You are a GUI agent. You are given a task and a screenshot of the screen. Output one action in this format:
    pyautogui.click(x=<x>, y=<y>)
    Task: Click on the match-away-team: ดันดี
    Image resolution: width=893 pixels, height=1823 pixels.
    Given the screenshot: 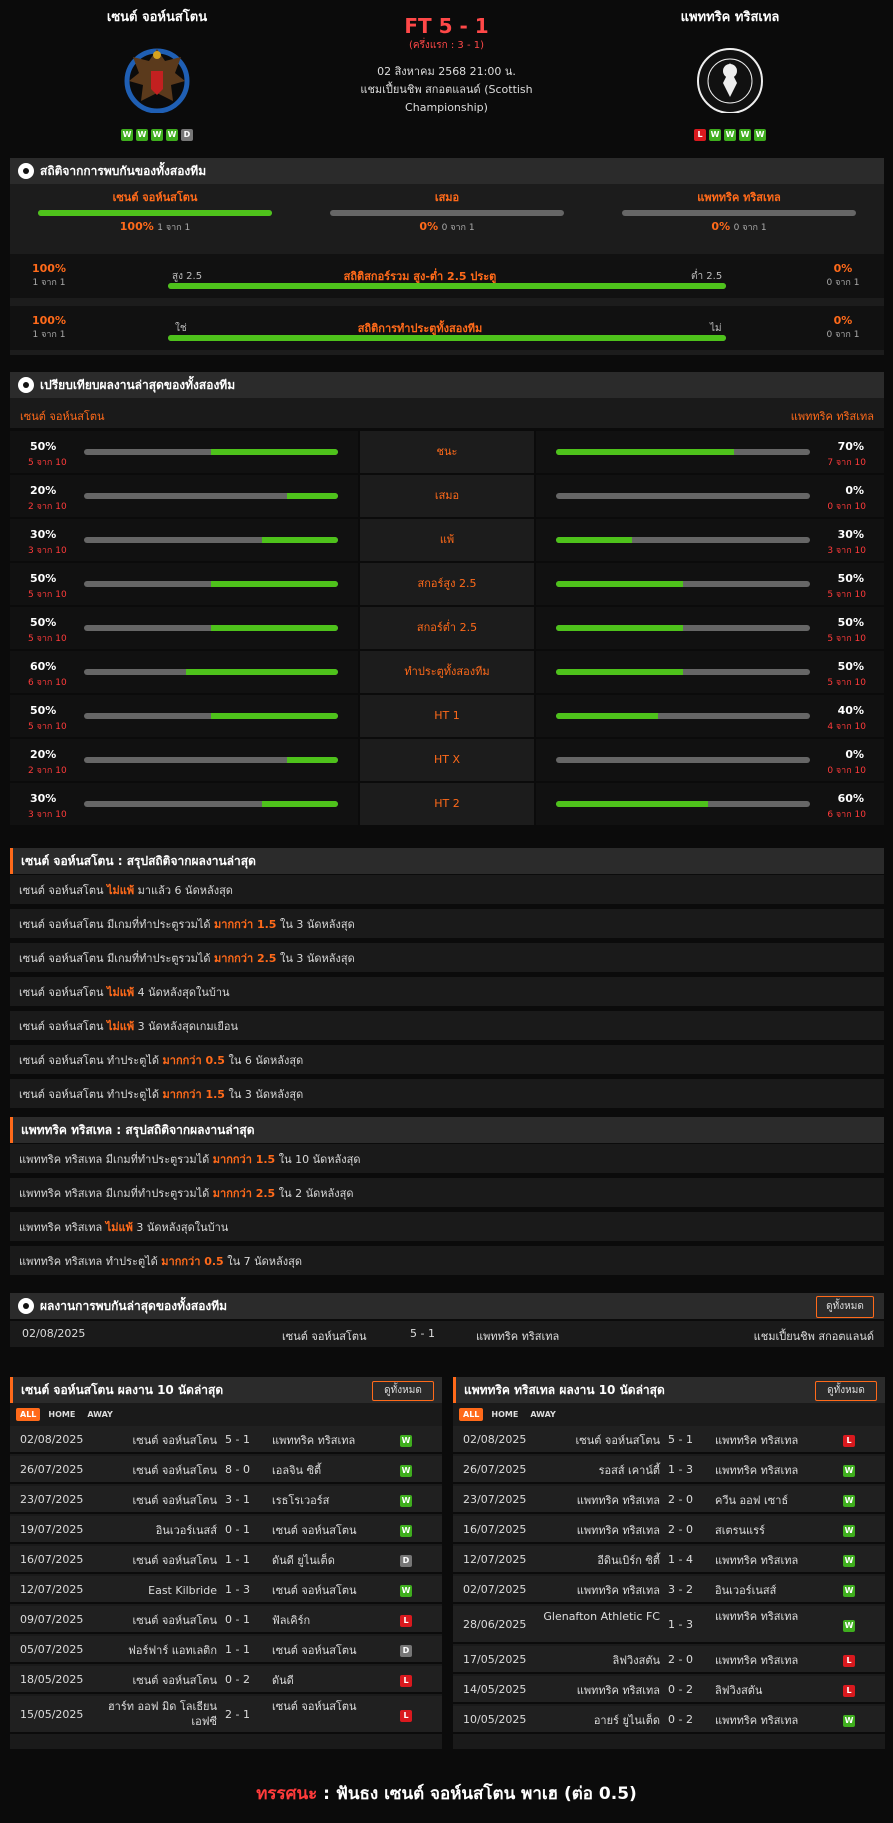 What is the action you would take?
    pyautogui.click(x=283, y=1680)
    